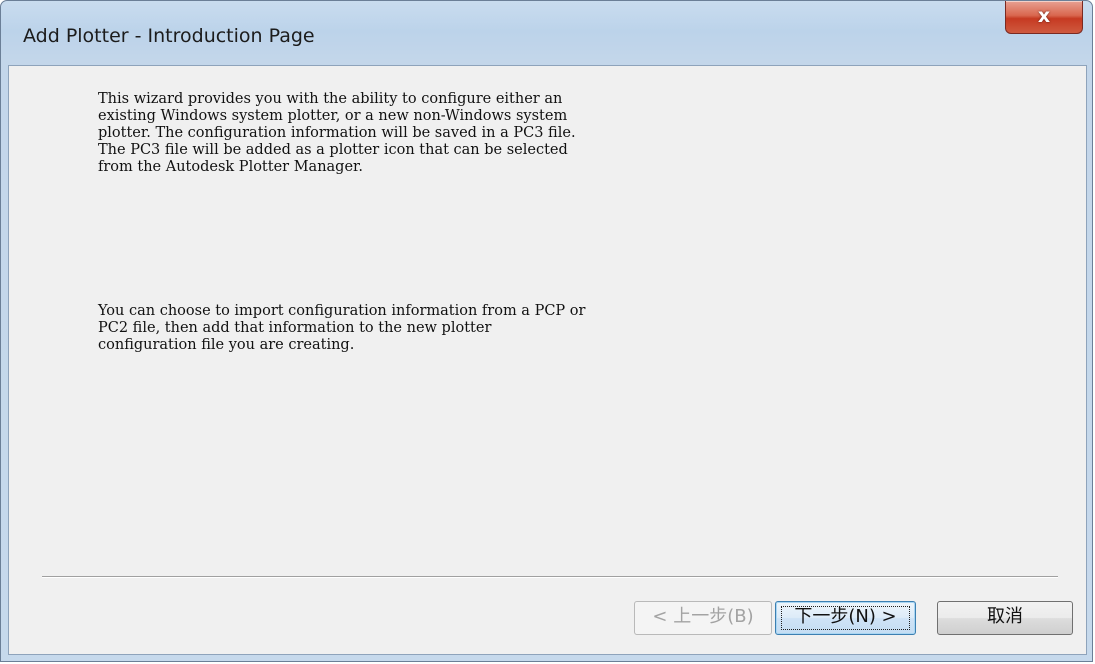  I want to click on cancel-button: 取消, so click(1005, 618).